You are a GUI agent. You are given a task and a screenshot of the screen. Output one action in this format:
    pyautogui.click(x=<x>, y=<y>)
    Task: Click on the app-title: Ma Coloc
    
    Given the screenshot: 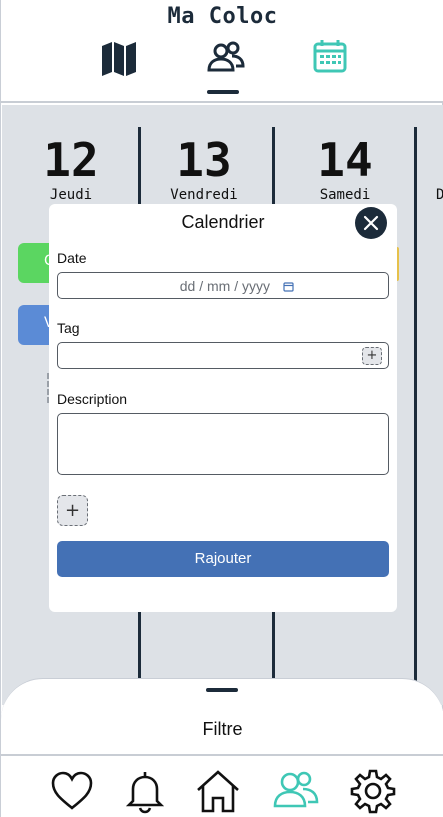 What is the action you would take?
    pyautogui.click(x=222, y=16)
    